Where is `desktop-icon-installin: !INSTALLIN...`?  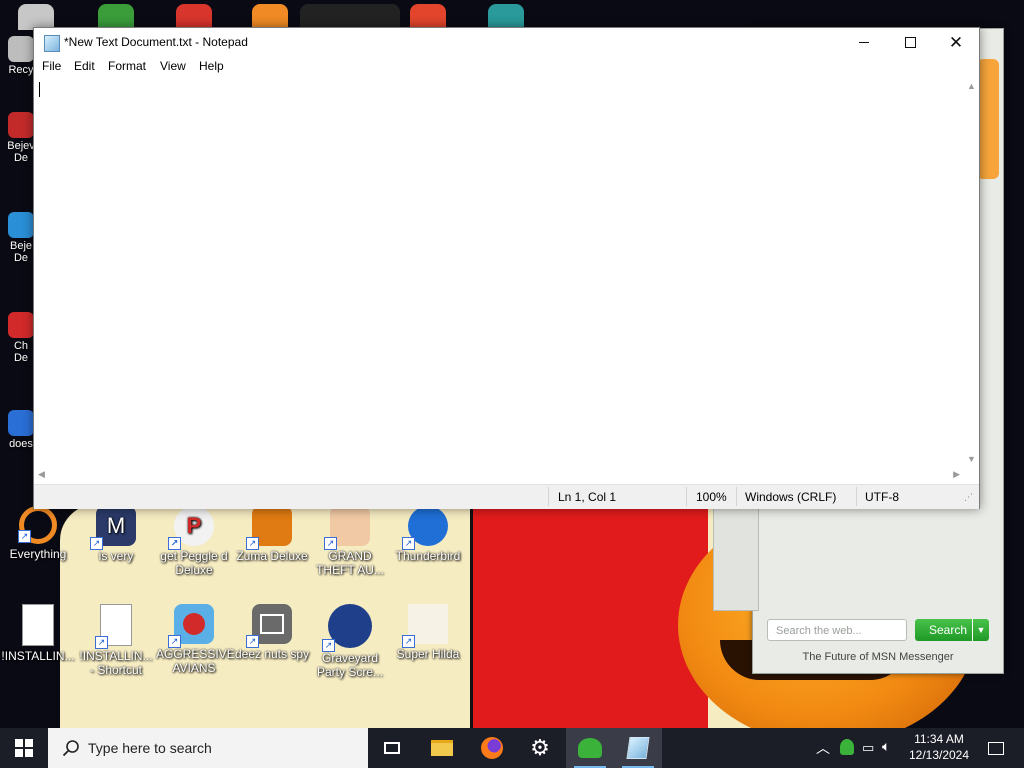
desktop-icon-installin: !INSTALLIN... is located at coordinates (38, 633).